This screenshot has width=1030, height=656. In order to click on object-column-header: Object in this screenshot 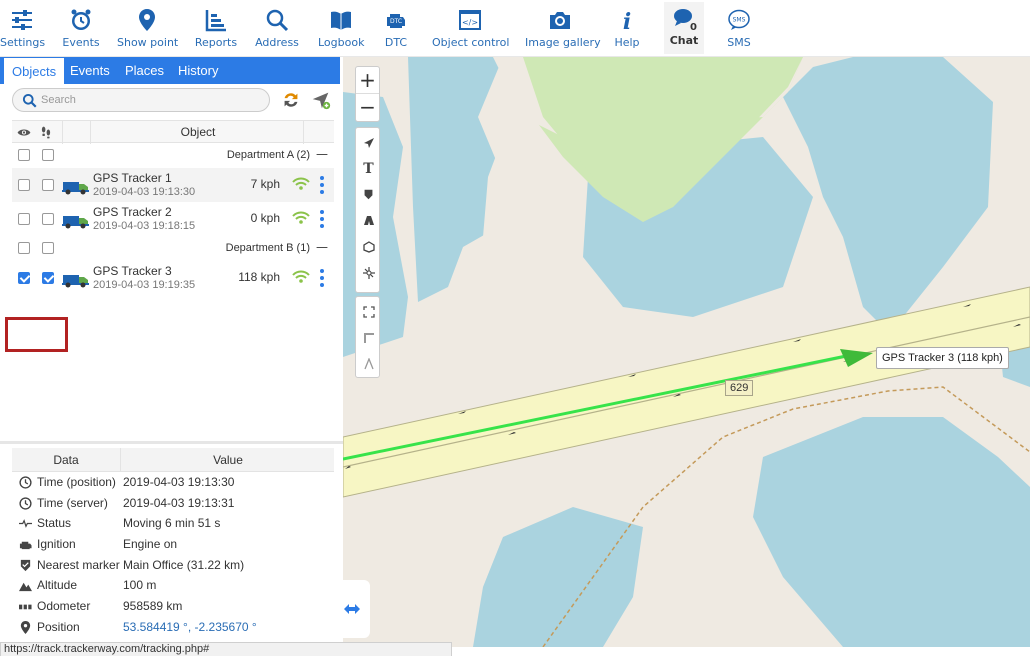, I will do `click(198, 132)`.